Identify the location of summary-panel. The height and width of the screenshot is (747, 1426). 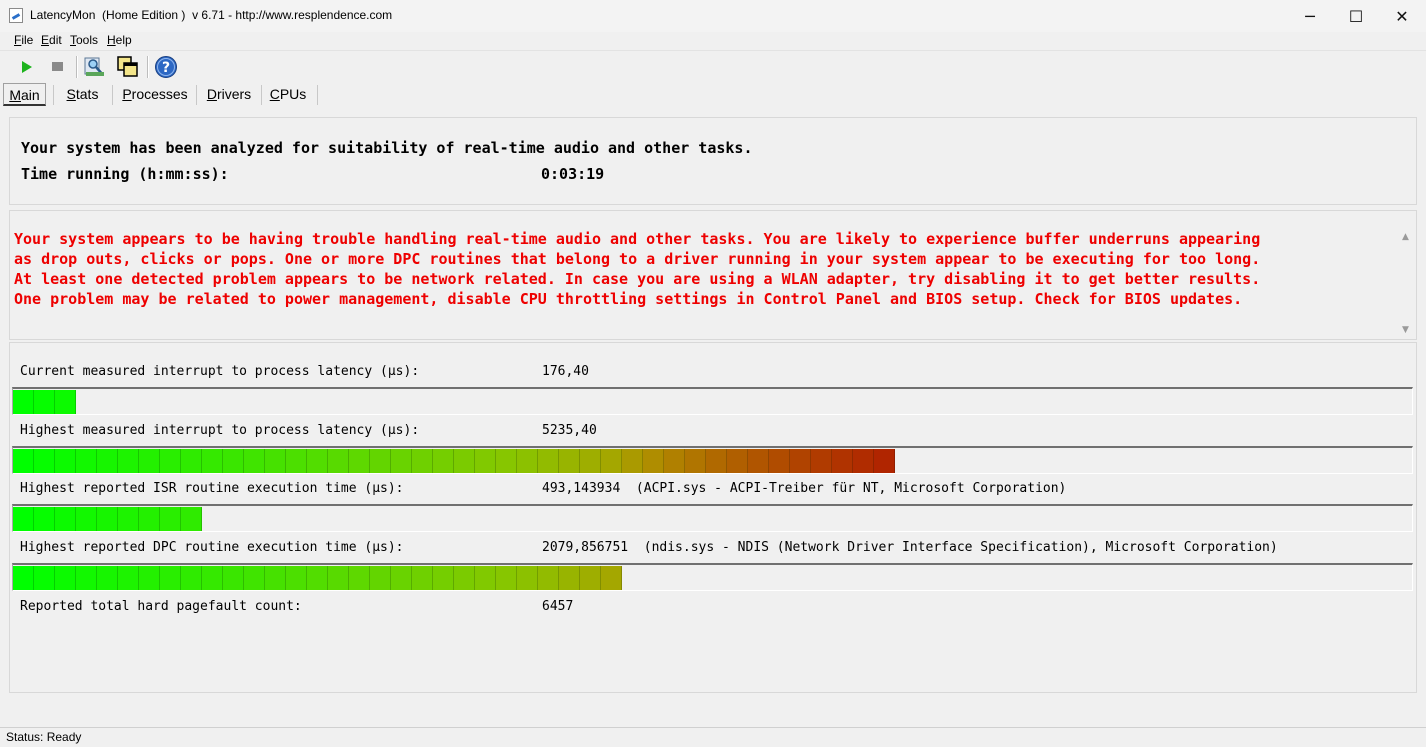
(713, 161).